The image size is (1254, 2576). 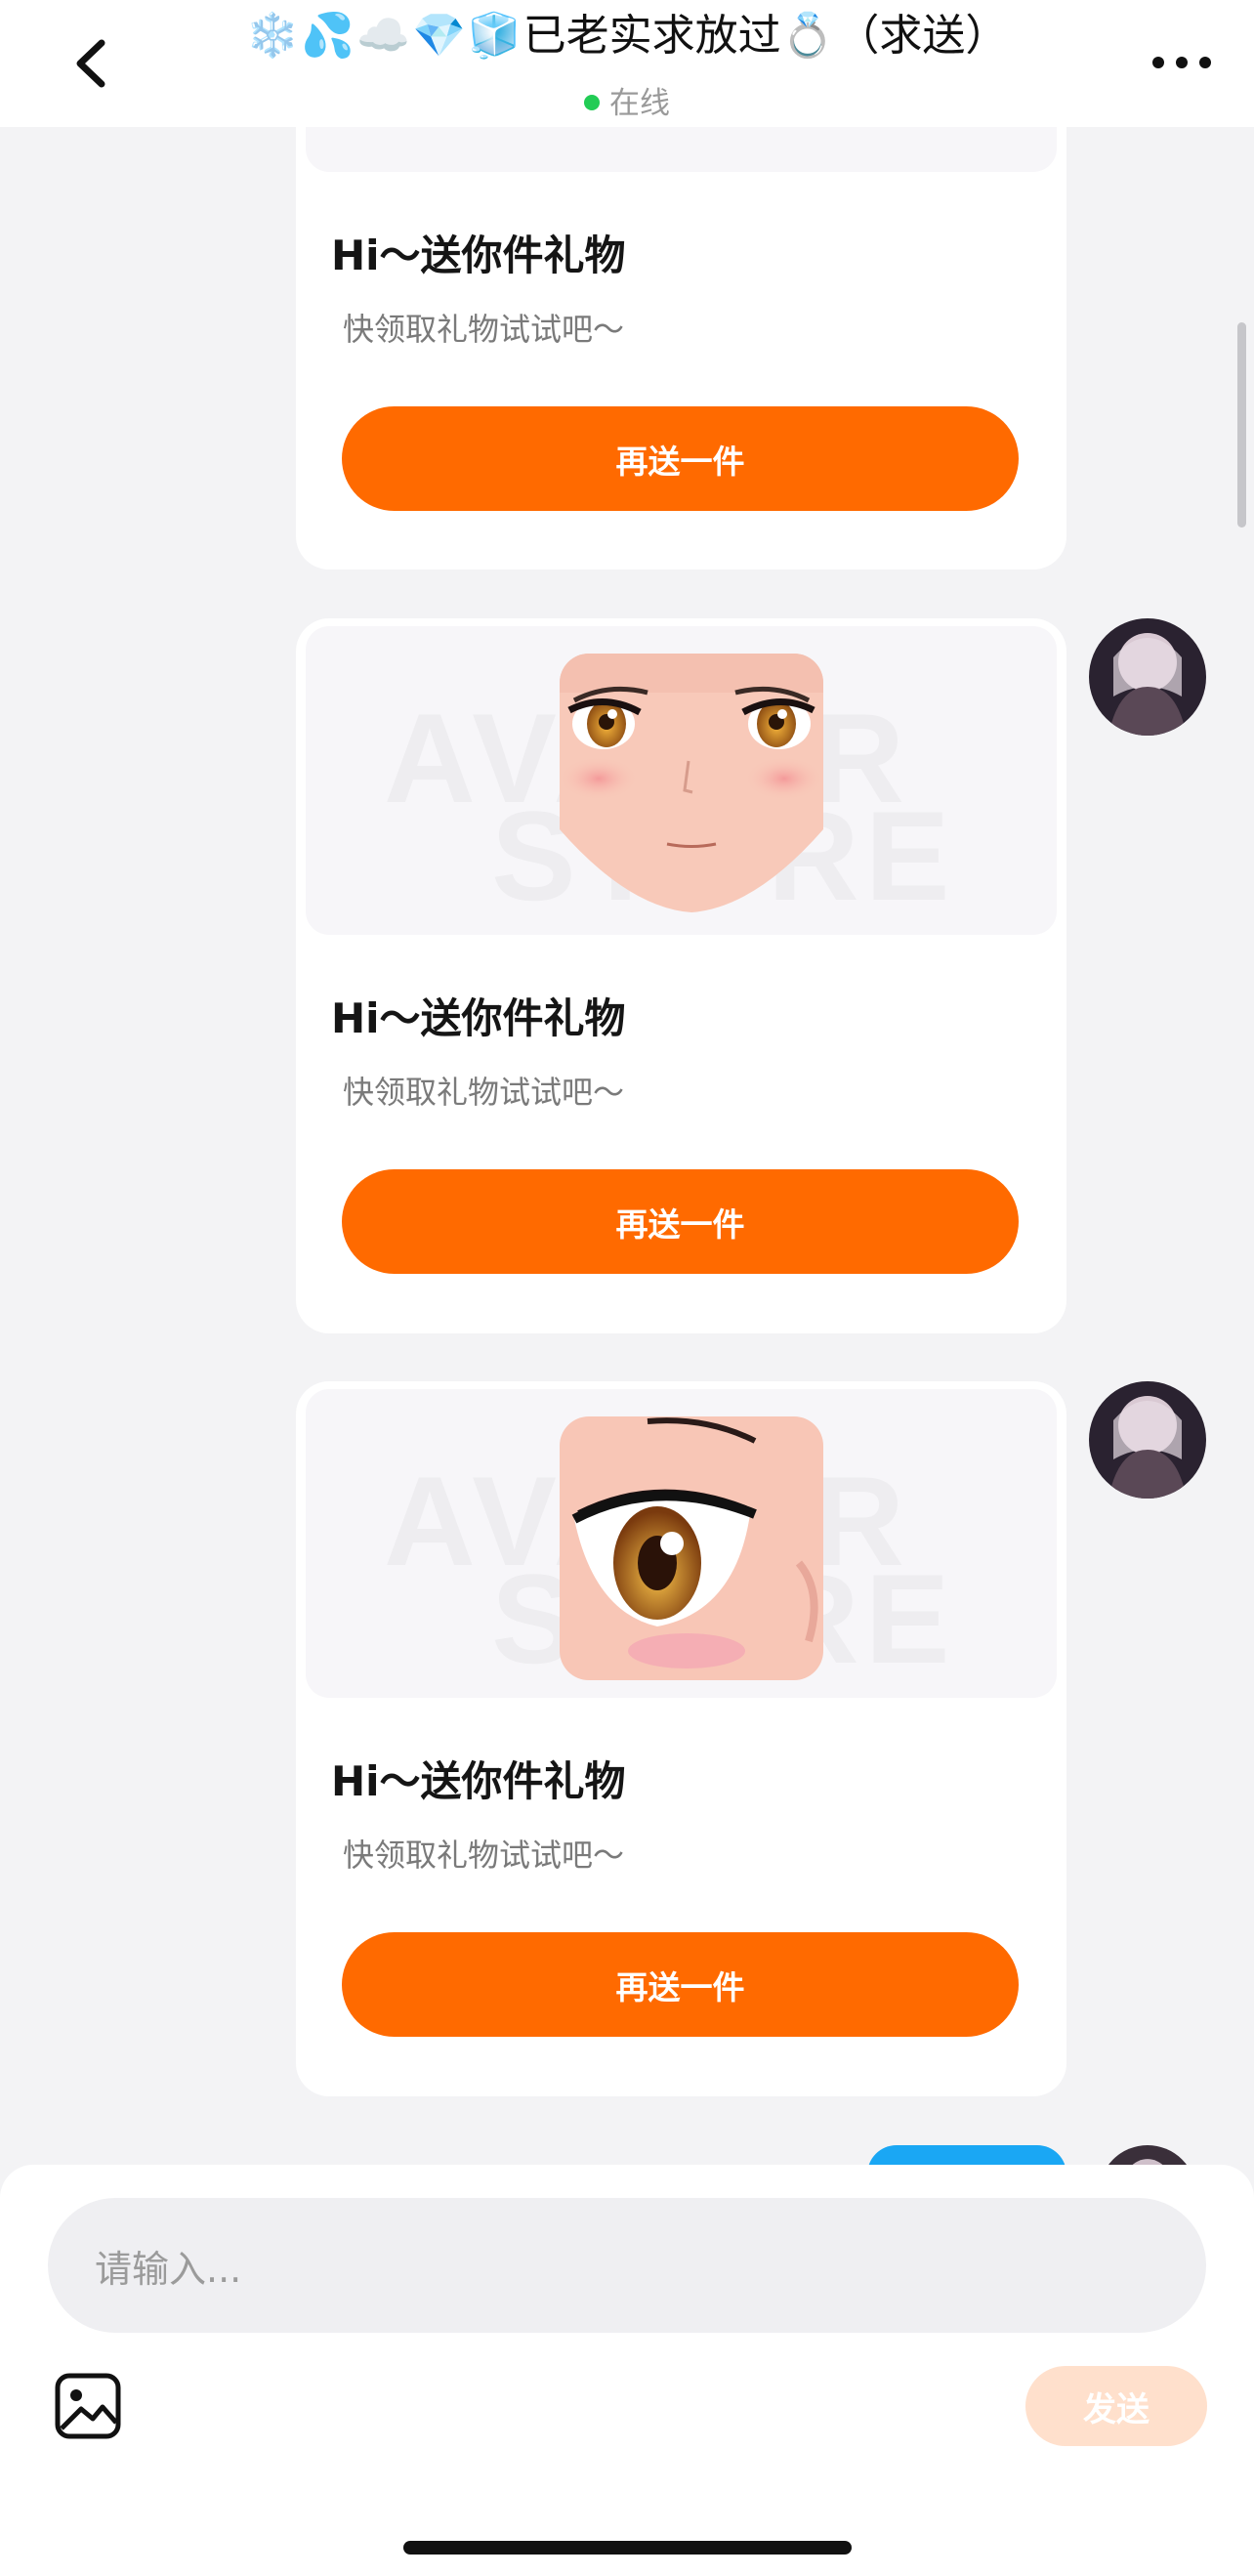 I want to click on gift-eye-image, so click(x=691, y=1548).